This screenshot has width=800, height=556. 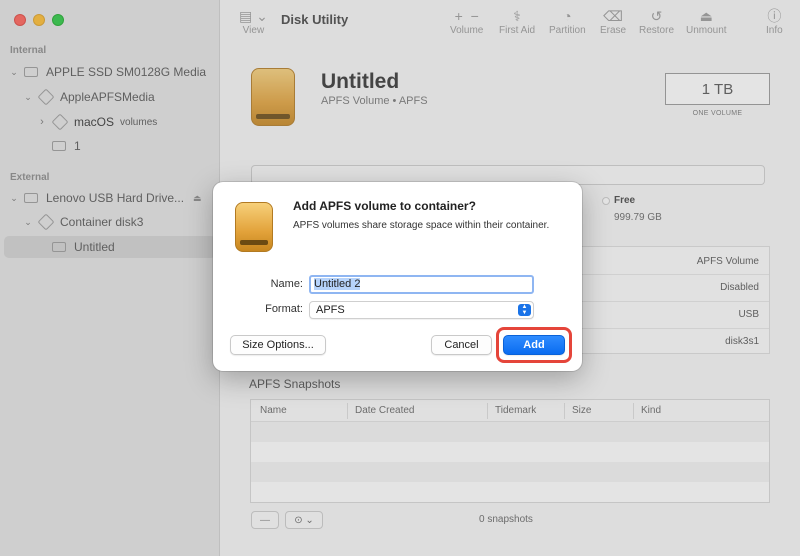 I want to click on updown-arrows-icon: ▲ ▼, so click(x=524, y=310).